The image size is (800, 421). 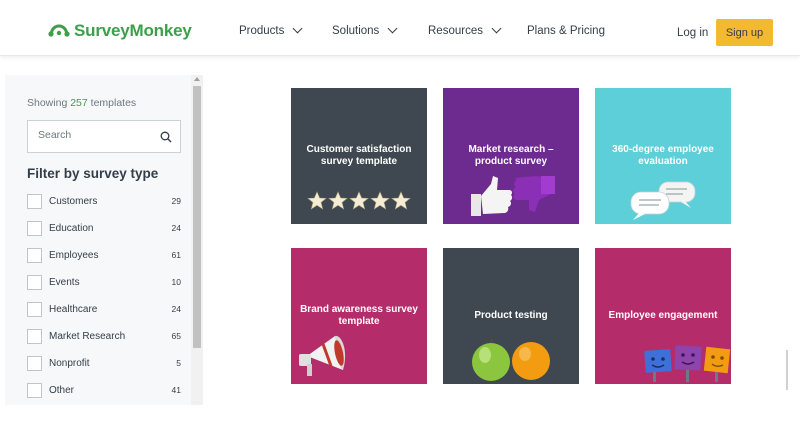 I want to click on monkey-logo-icon, so click(x=59, y=30).